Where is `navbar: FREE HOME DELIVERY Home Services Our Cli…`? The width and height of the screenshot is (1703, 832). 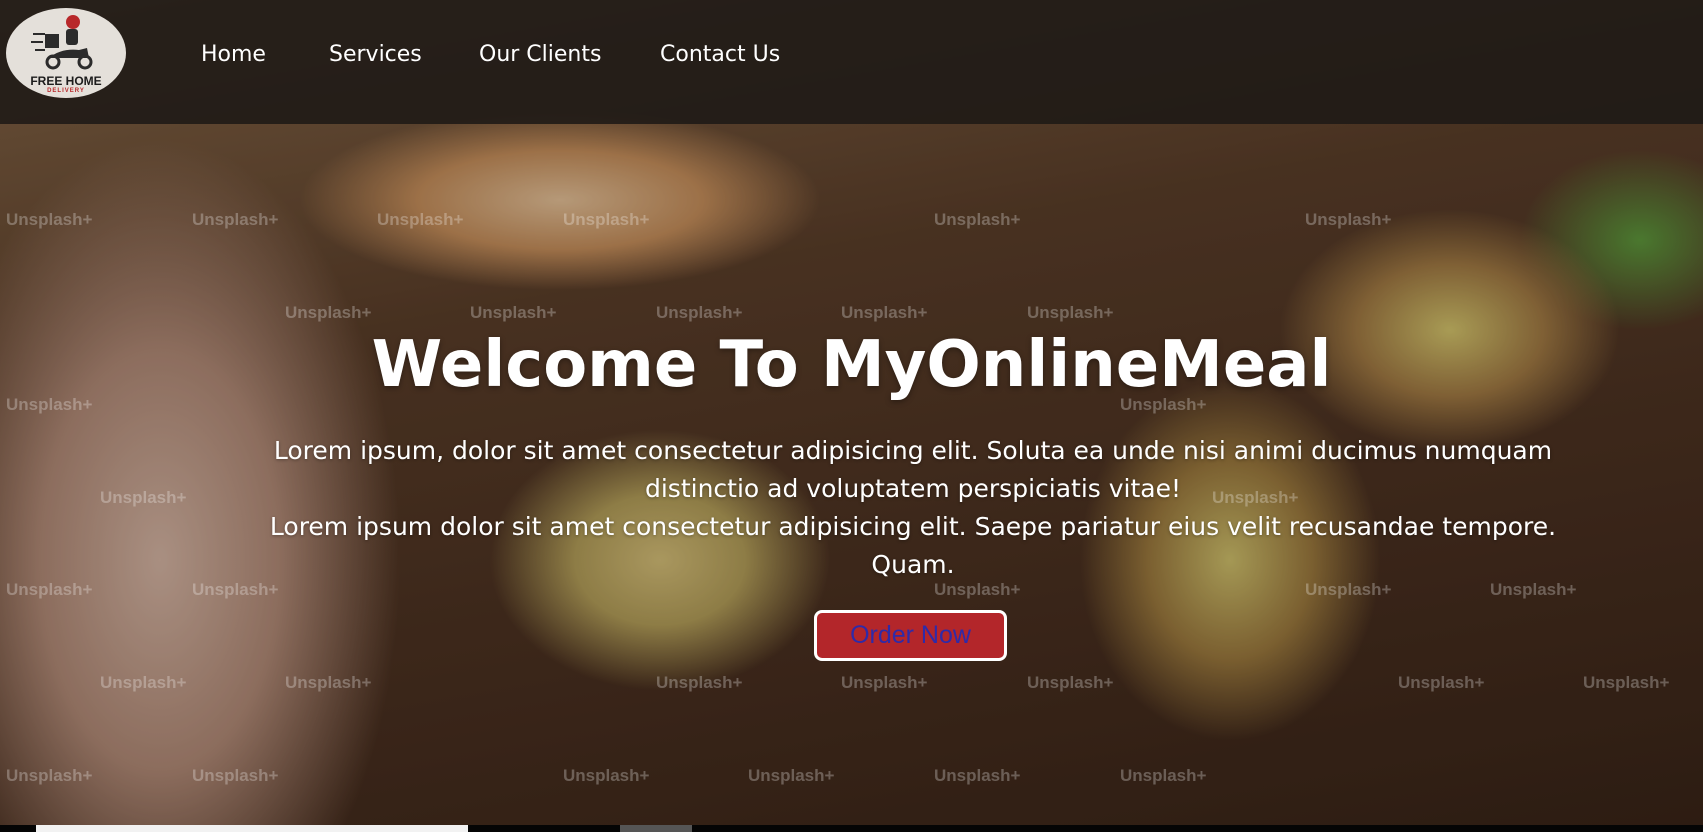 navbar: FREE HOME DELIVERY Home Services Our Cli… is located at coordinates (851, 62).